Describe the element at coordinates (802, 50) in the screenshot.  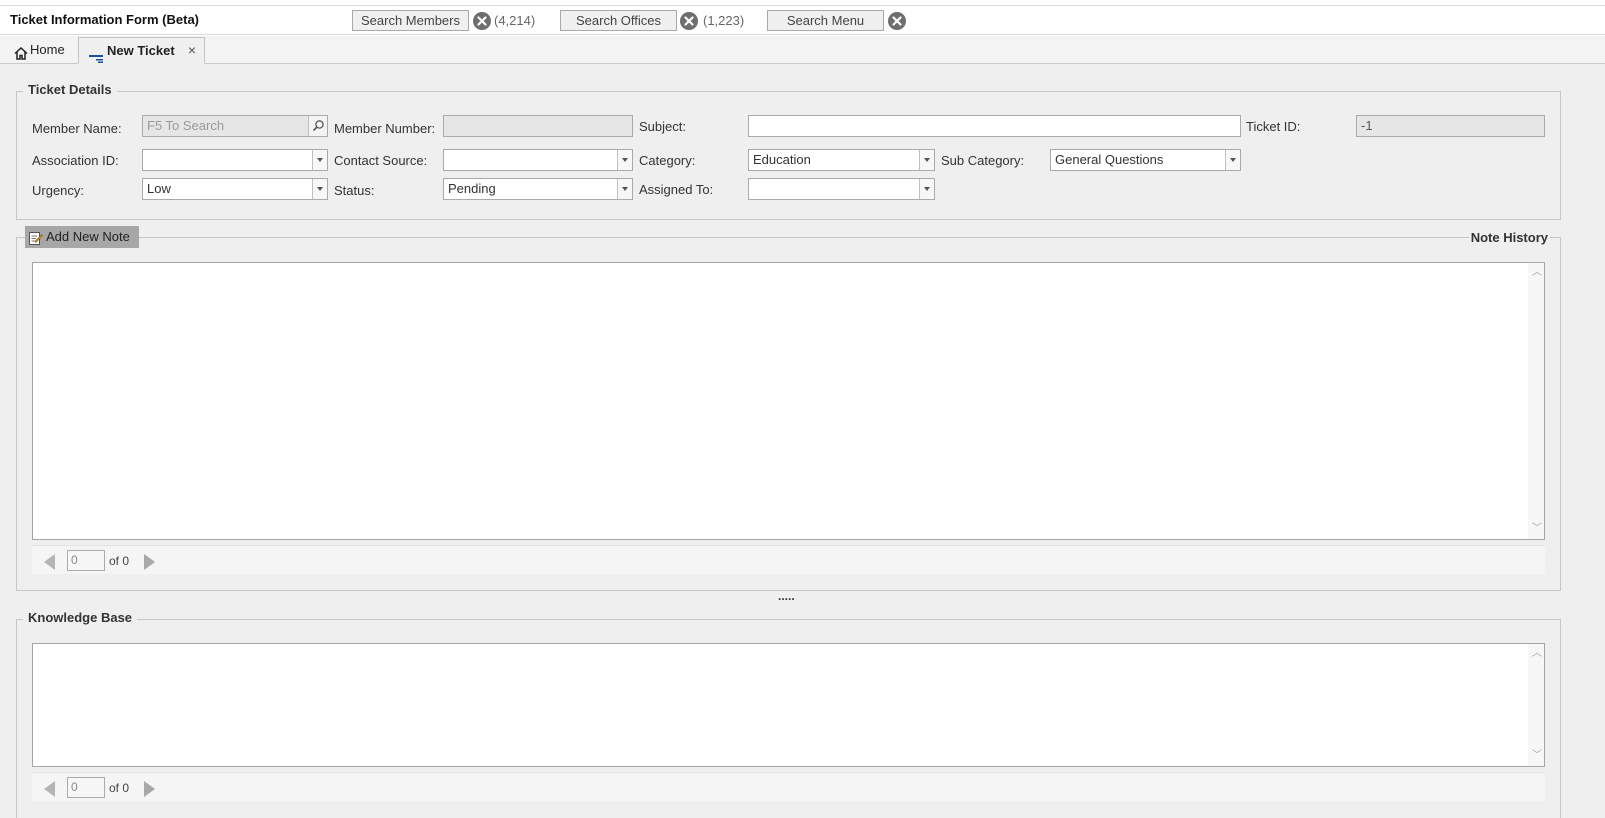
I see `tab-strip: Home New Ticket ×` at that location.